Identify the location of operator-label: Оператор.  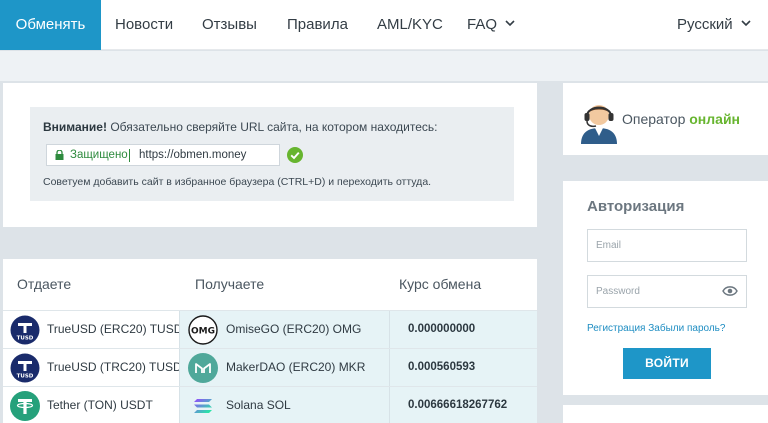
(654, 119).